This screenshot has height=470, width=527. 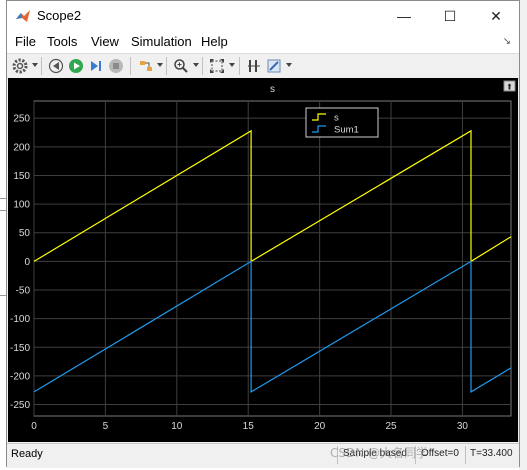 What do you see at coordinates (249, 426) in the screenshot?
I see `x-tick-label: 15` at bounding box center [249, 426].